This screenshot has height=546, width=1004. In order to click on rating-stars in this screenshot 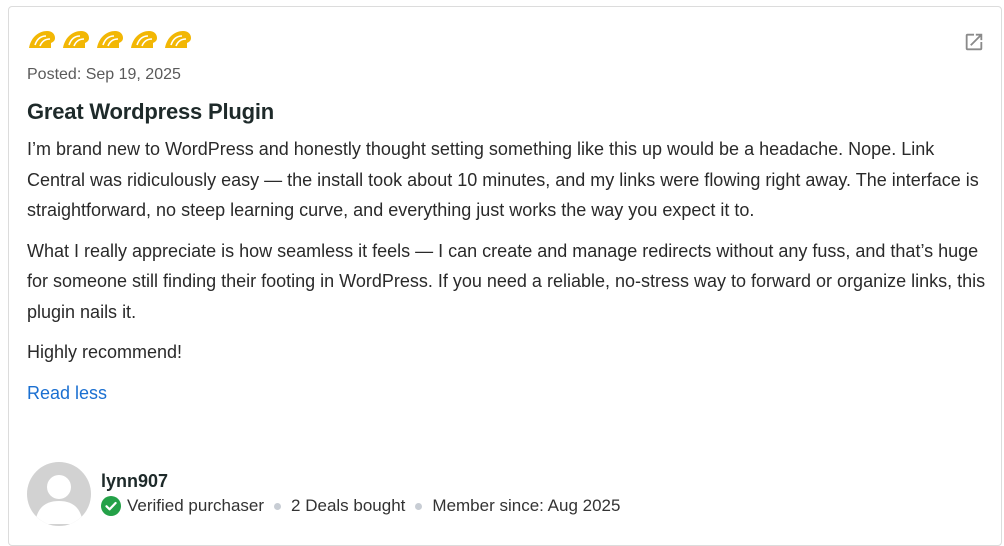, I will do `click(110, 40)`.